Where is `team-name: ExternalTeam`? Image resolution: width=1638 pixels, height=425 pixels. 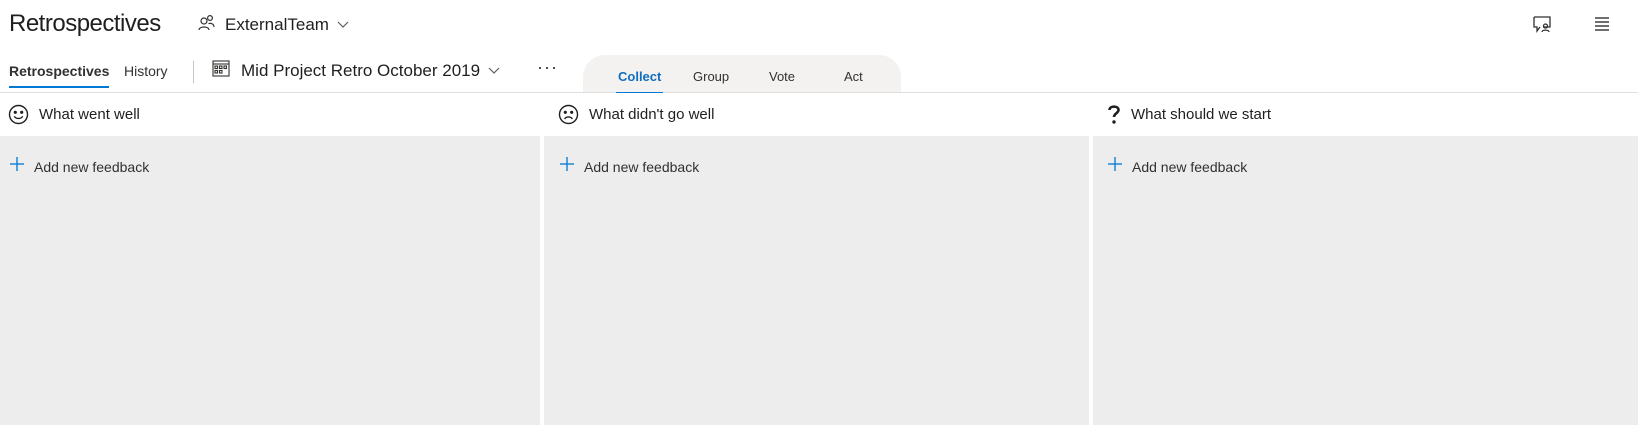
team-name: ExternalTeam is located at coordinates (277, 24).